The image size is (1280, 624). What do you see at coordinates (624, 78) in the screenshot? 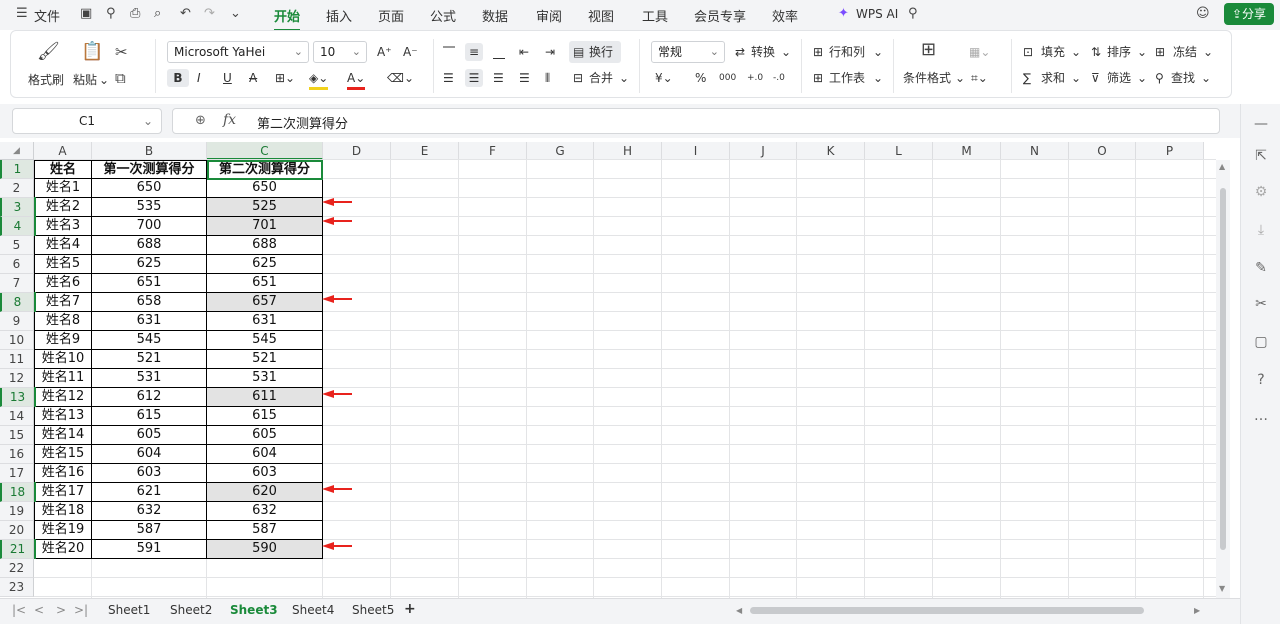
I see `merge-dropdown-icon: ⌄` at bounding box center [624, 78].